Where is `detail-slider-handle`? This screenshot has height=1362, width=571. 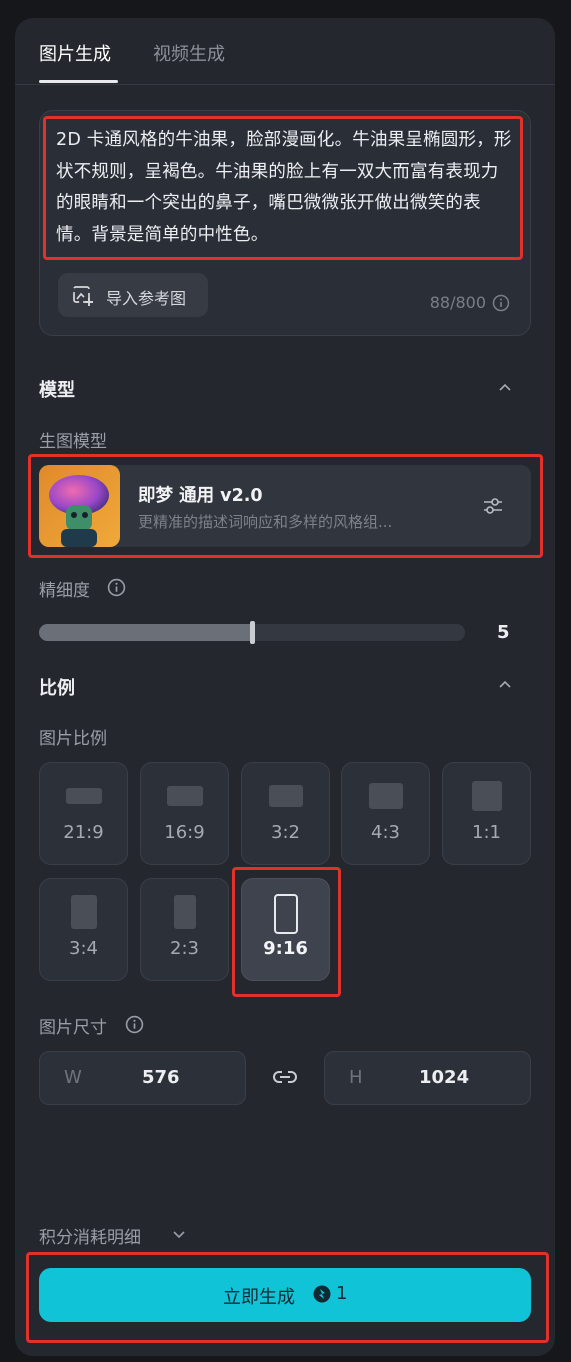 detail-slider-handle is located at coordinates (252, 632).